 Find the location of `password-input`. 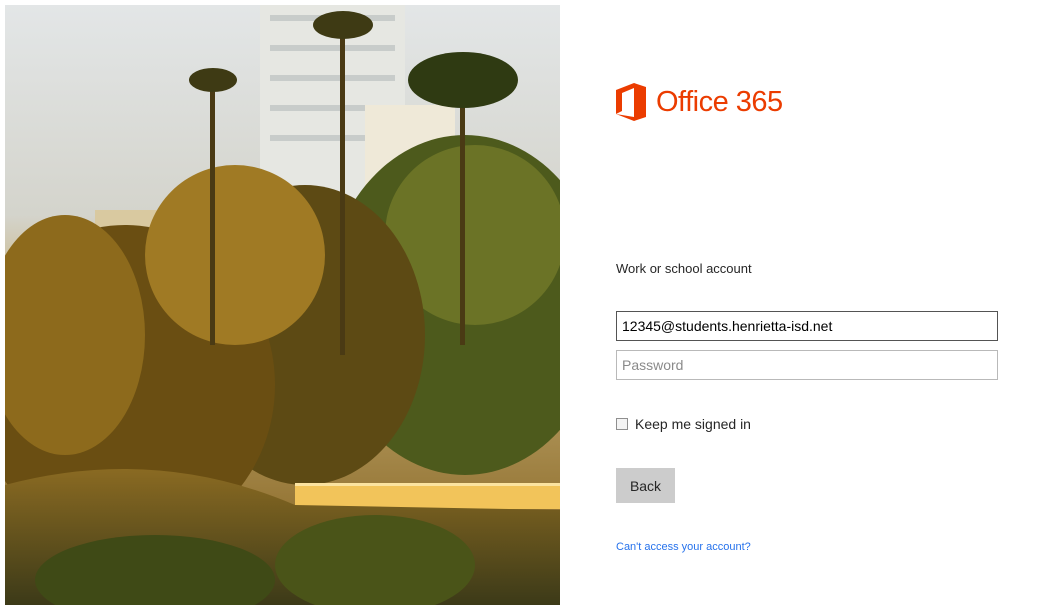

password-input is located at coordinates (807, 365).